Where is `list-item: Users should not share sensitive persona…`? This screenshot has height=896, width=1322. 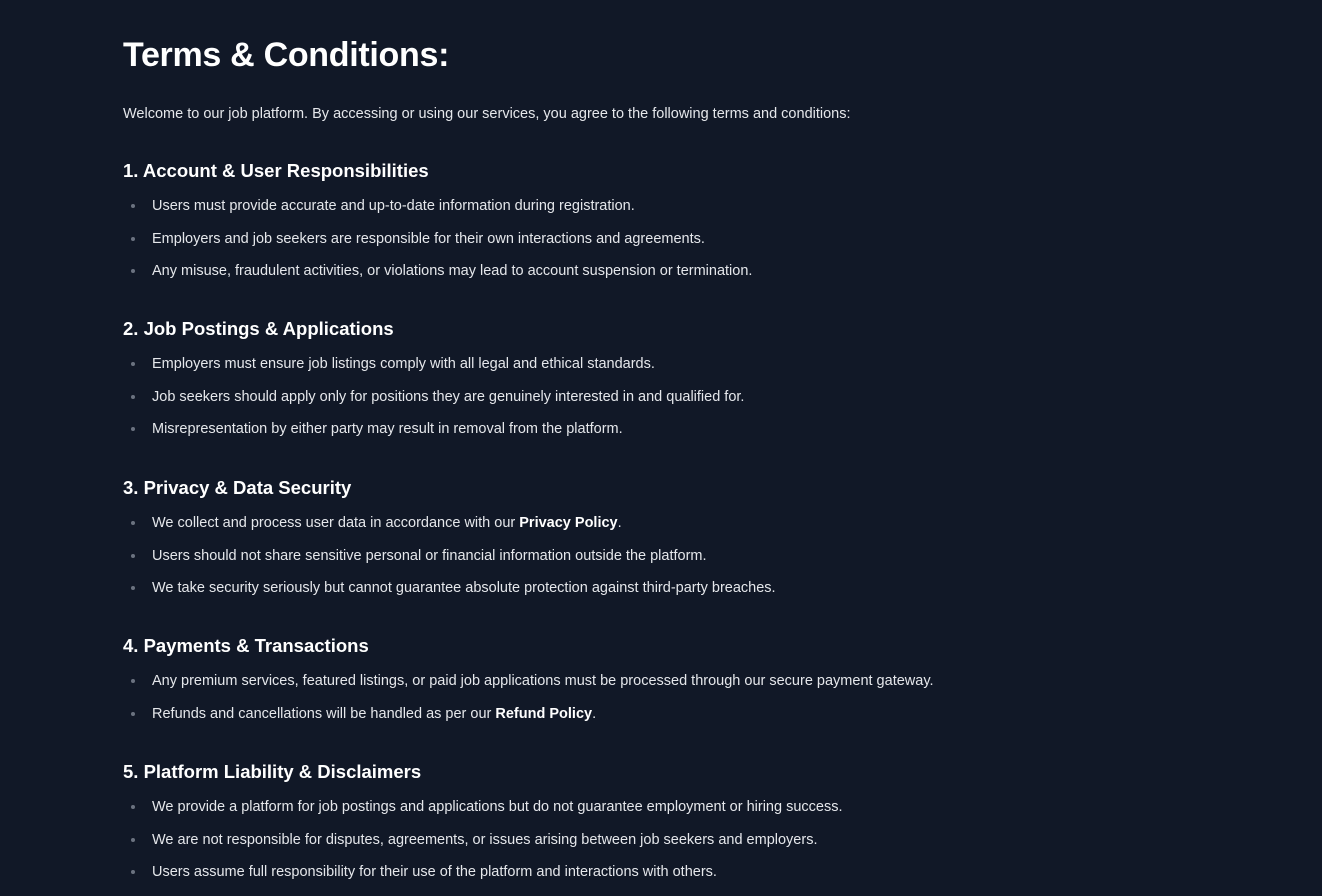 list-item: Users should not share sensitive persona… is located at coordinates (449, 563).